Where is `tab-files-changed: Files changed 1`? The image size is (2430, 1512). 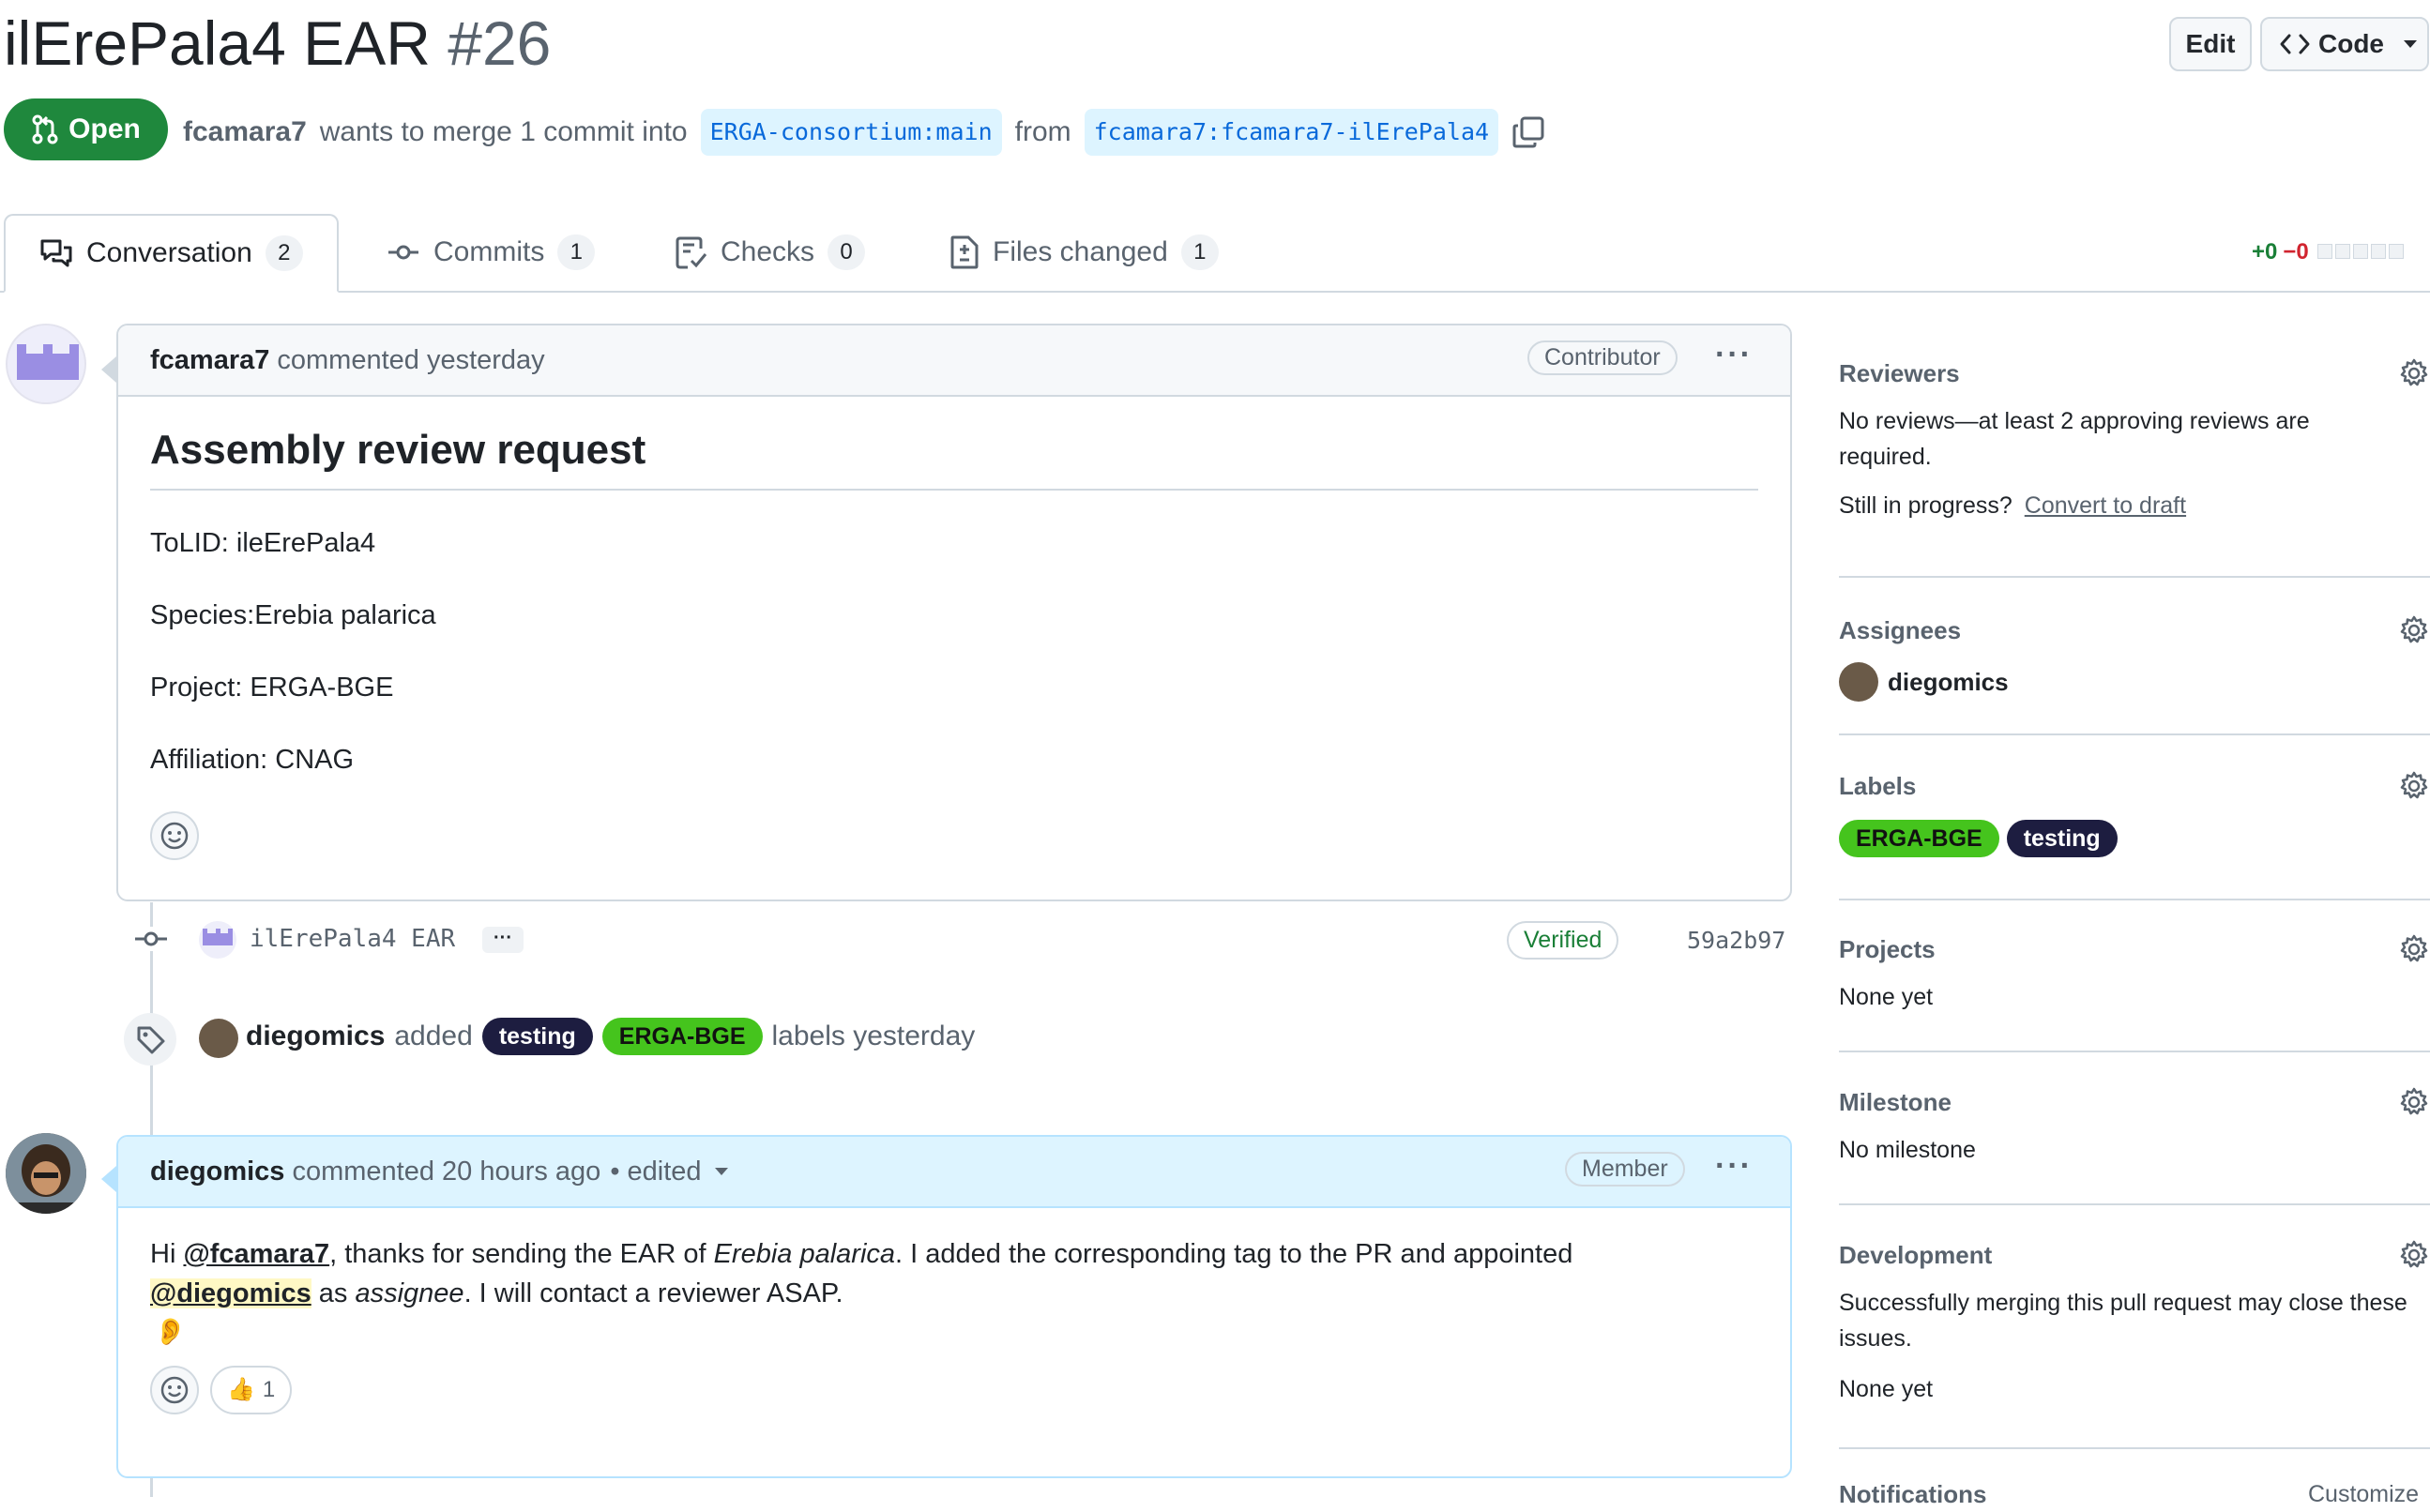 tab-files-changed: Files changed 1 is located at coordinates (1084, 252).